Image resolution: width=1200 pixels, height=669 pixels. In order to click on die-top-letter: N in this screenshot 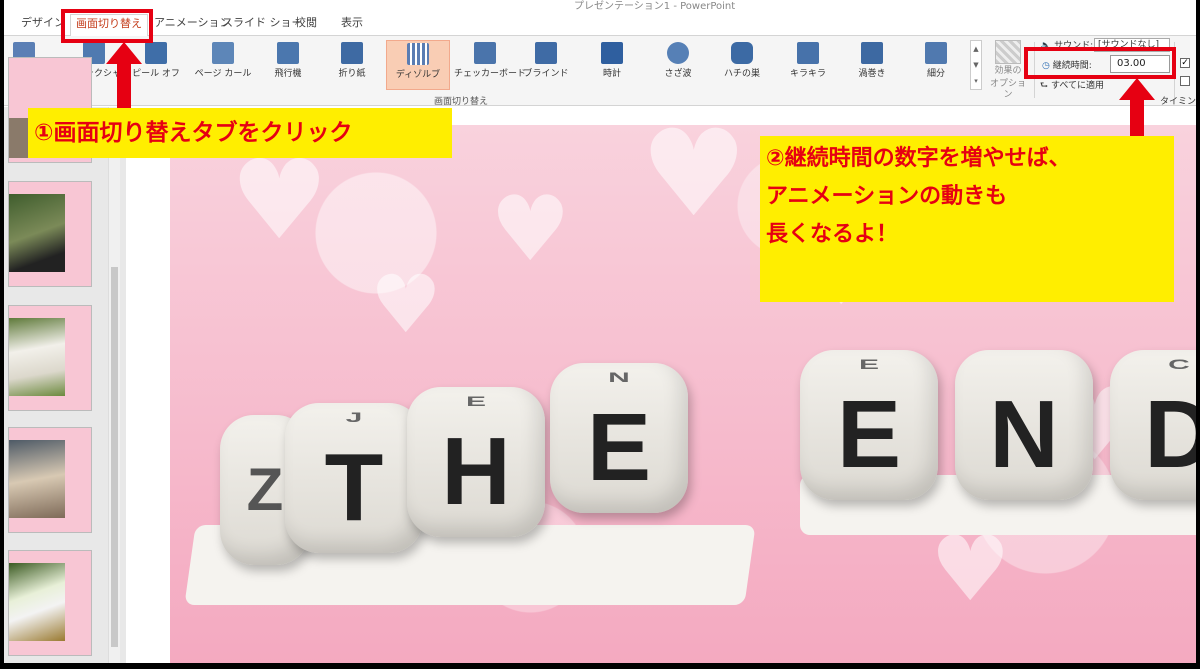, I will do `click(619, 378)`.